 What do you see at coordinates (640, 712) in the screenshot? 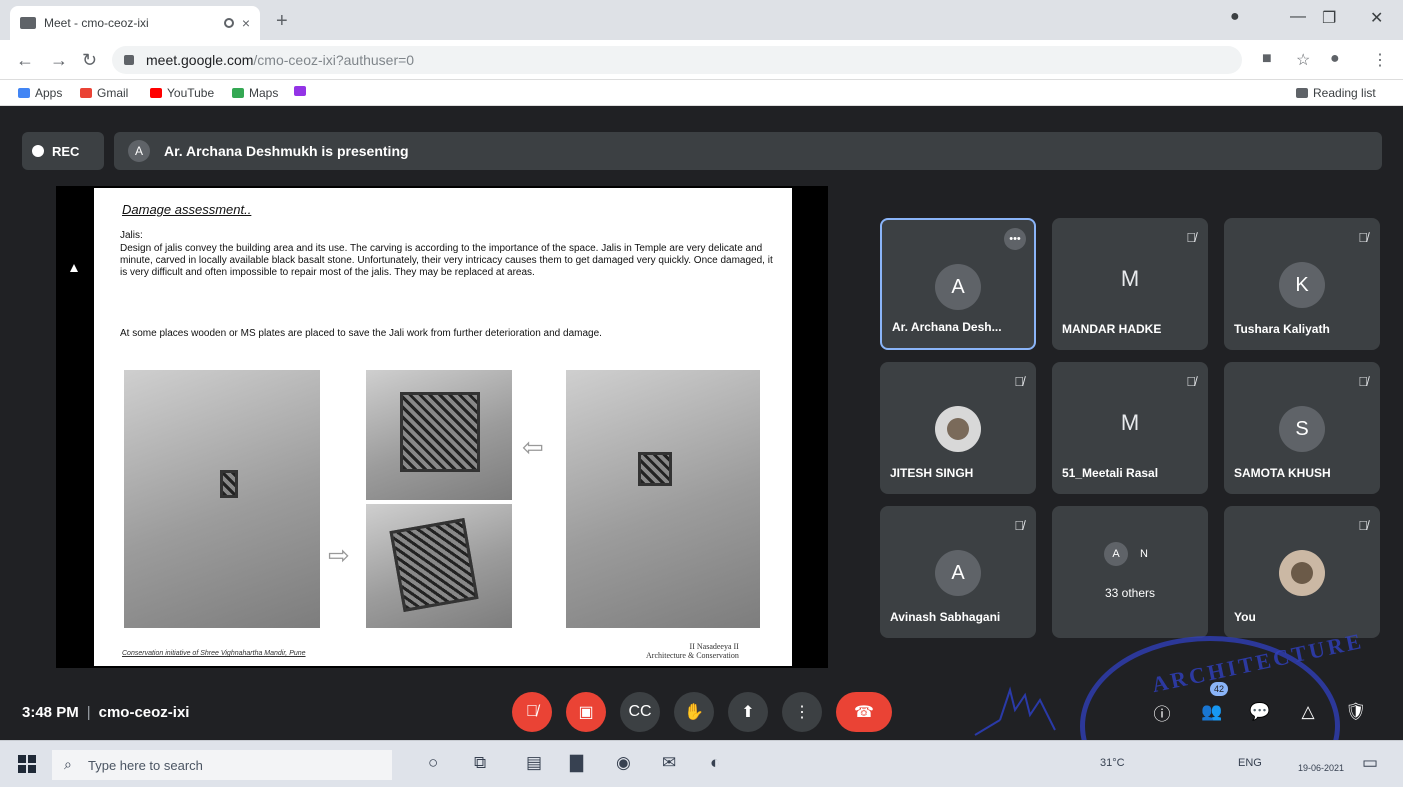
I see `captions-button: CC` at bounding box center [640, 712].